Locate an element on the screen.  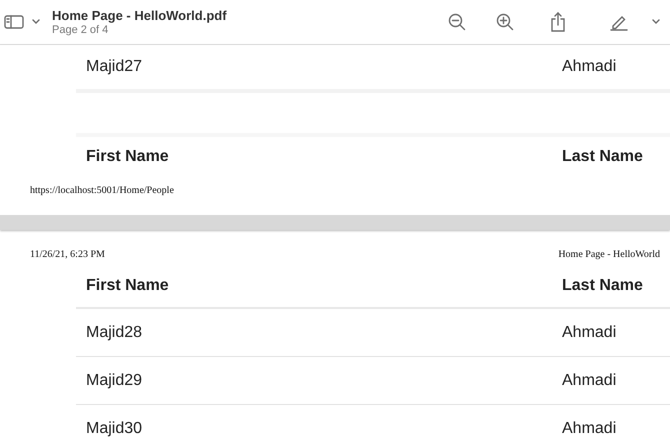
share-icon is located at coordinates (558, 22).